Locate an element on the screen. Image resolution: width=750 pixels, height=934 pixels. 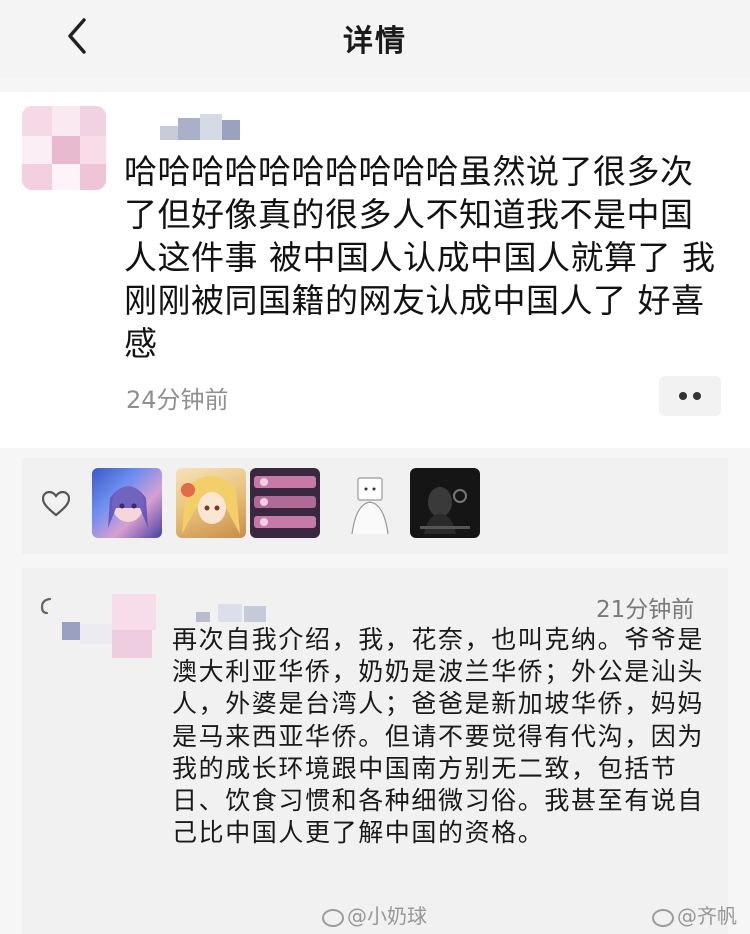
watermark-left: @小奶球 is located at coordinates (374, 914).